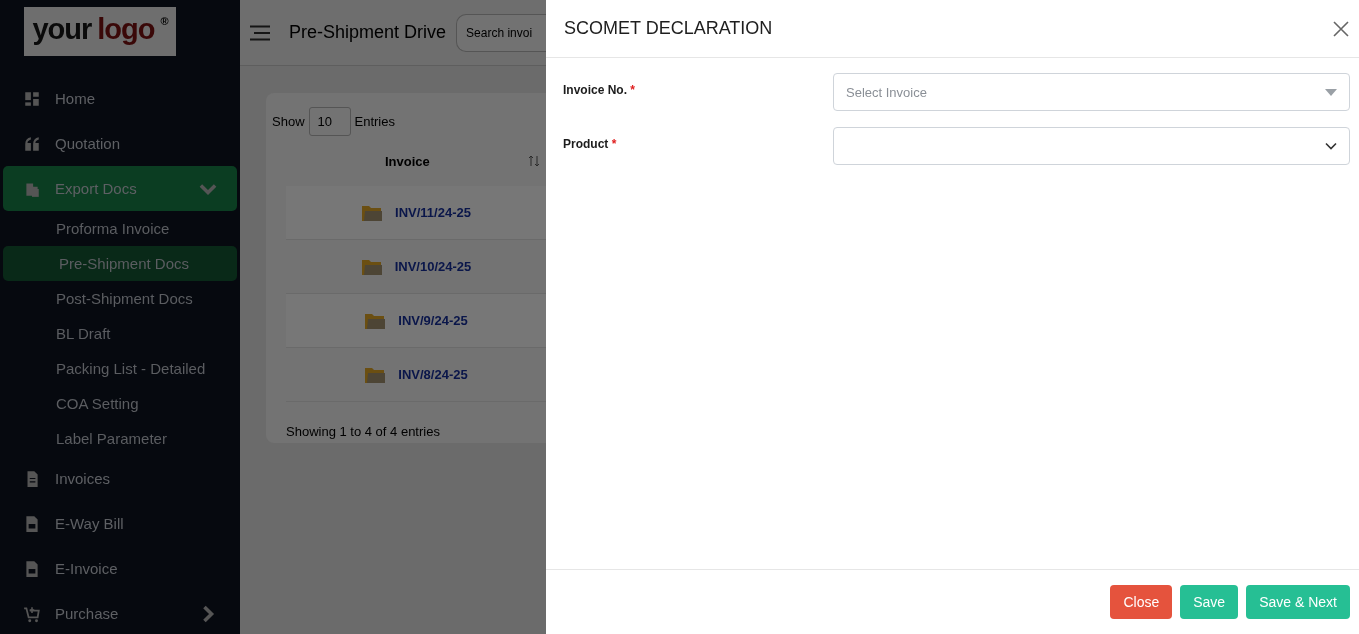  What do you see at coordinates (433, 266) in the screenshot?
I see `invoice-link: INV/10/24-25` at bounding box center [433, 266].